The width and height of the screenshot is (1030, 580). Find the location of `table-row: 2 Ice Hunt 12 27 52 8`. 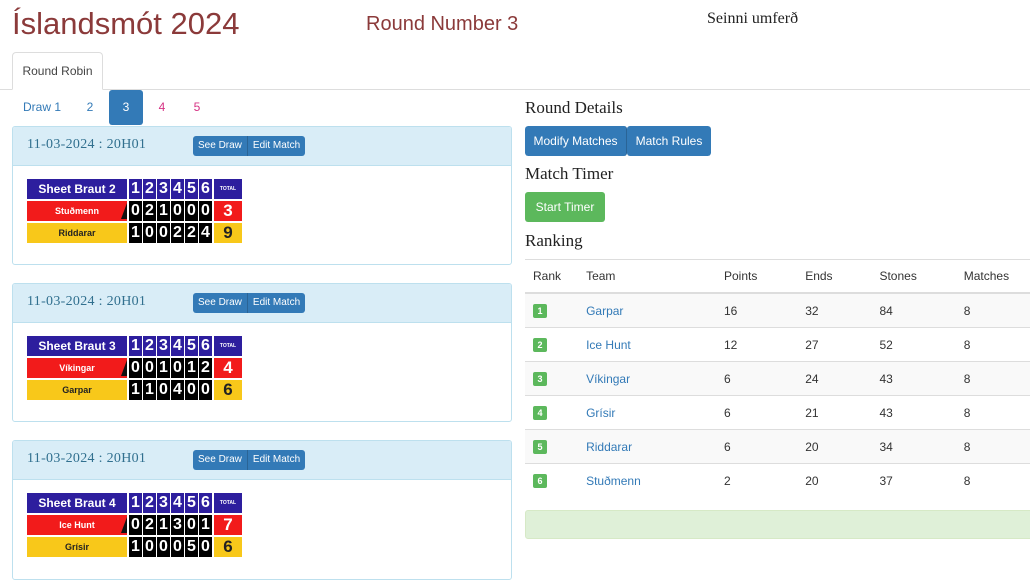

table-row: 2 Ice Hunt 12 27 52 8 is located at coordinates (777, 344).